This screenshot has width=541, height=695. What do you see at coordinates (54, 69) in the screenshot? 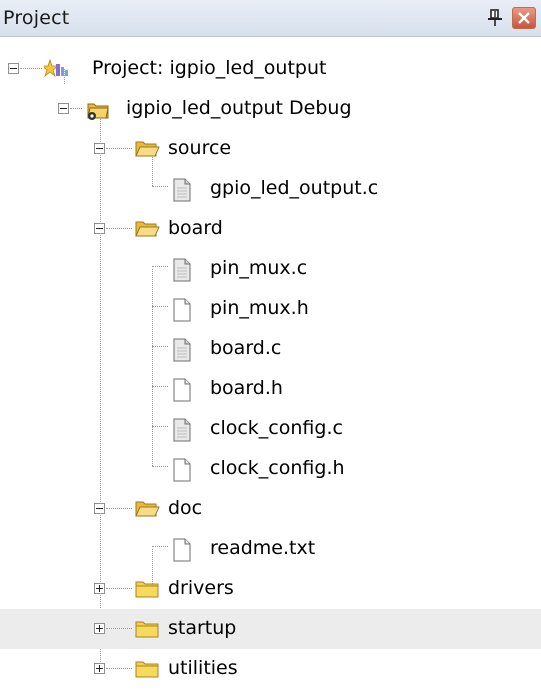
I see `project-icon` at bounding box center [54, 69].